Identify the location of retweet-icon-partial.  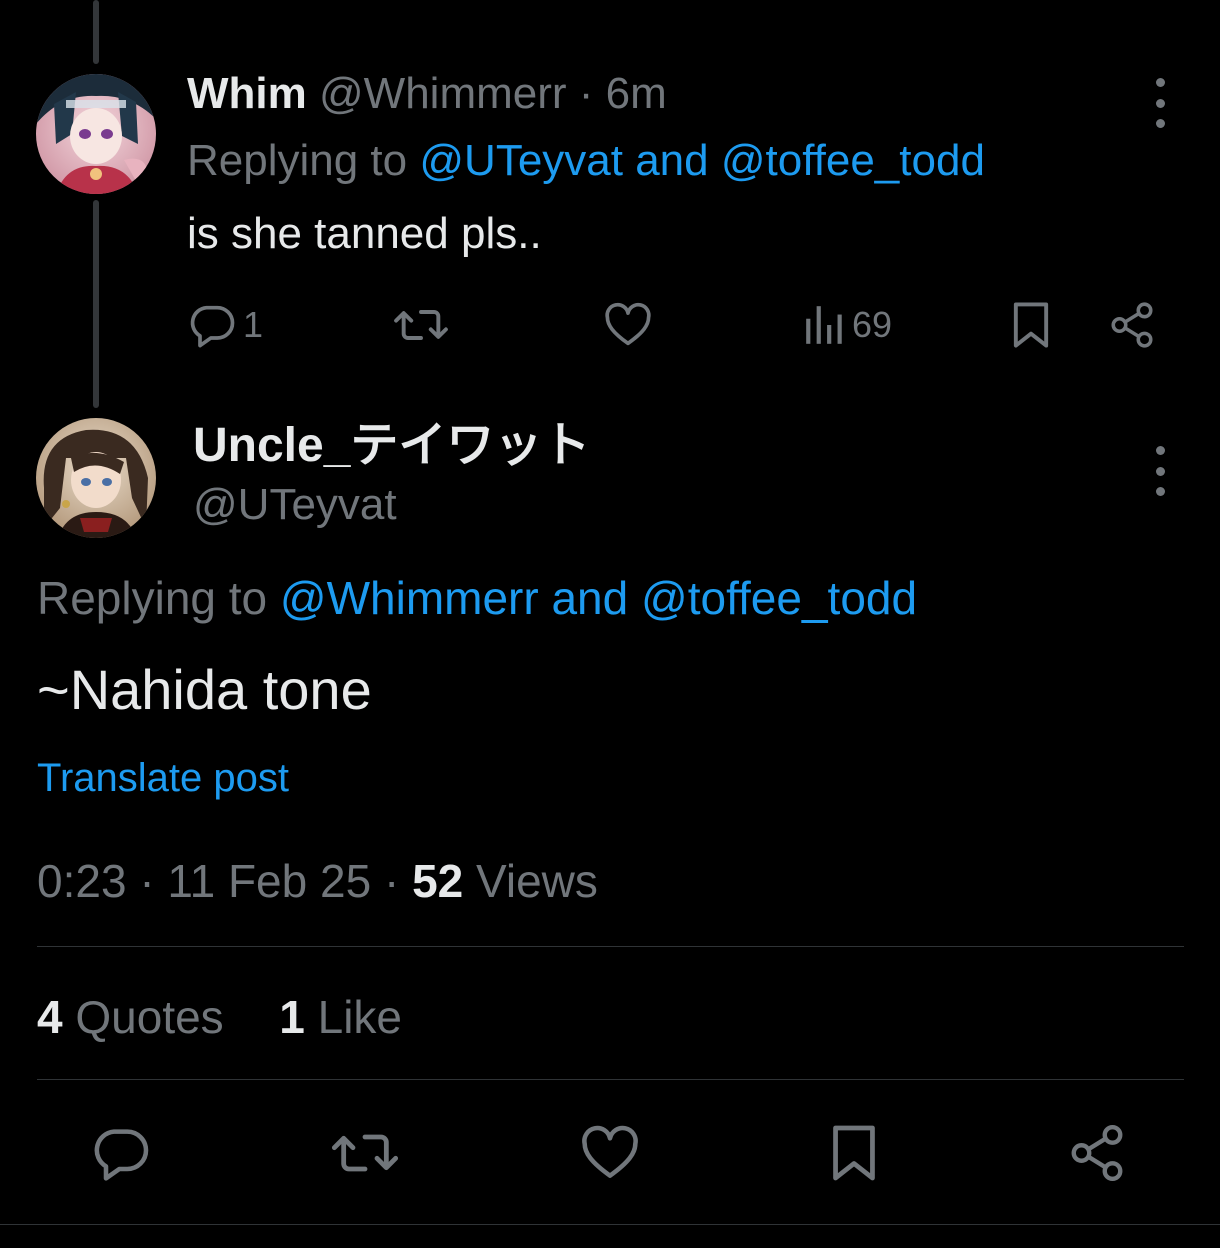
(420, 1).